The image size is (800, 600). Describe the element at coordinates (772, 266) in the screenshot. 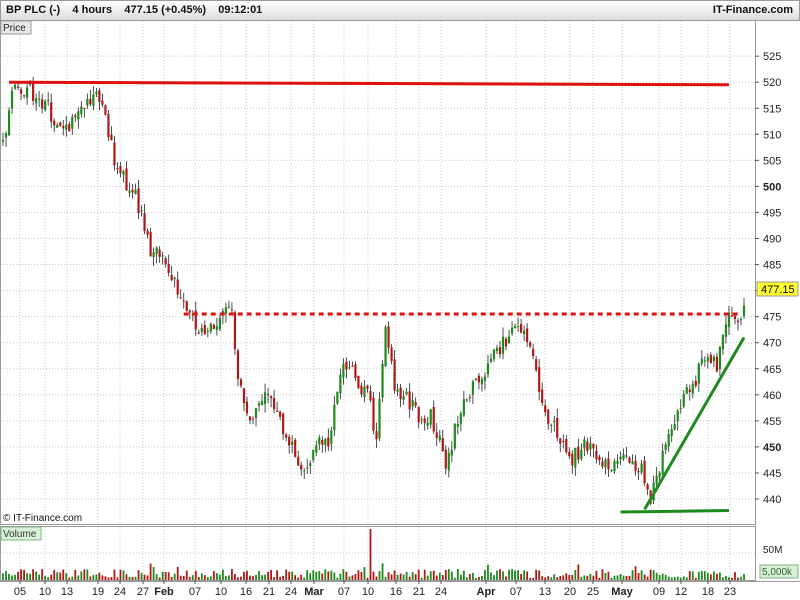

I see `y-tick-label-485: 485` at that location.